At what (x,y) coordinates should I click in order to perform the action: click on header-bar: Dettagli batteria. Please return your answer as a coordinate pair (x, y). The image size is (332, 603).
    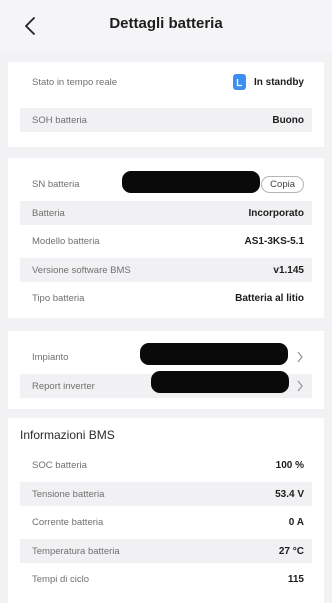
    Looking at the image, I should click on (166, 26).